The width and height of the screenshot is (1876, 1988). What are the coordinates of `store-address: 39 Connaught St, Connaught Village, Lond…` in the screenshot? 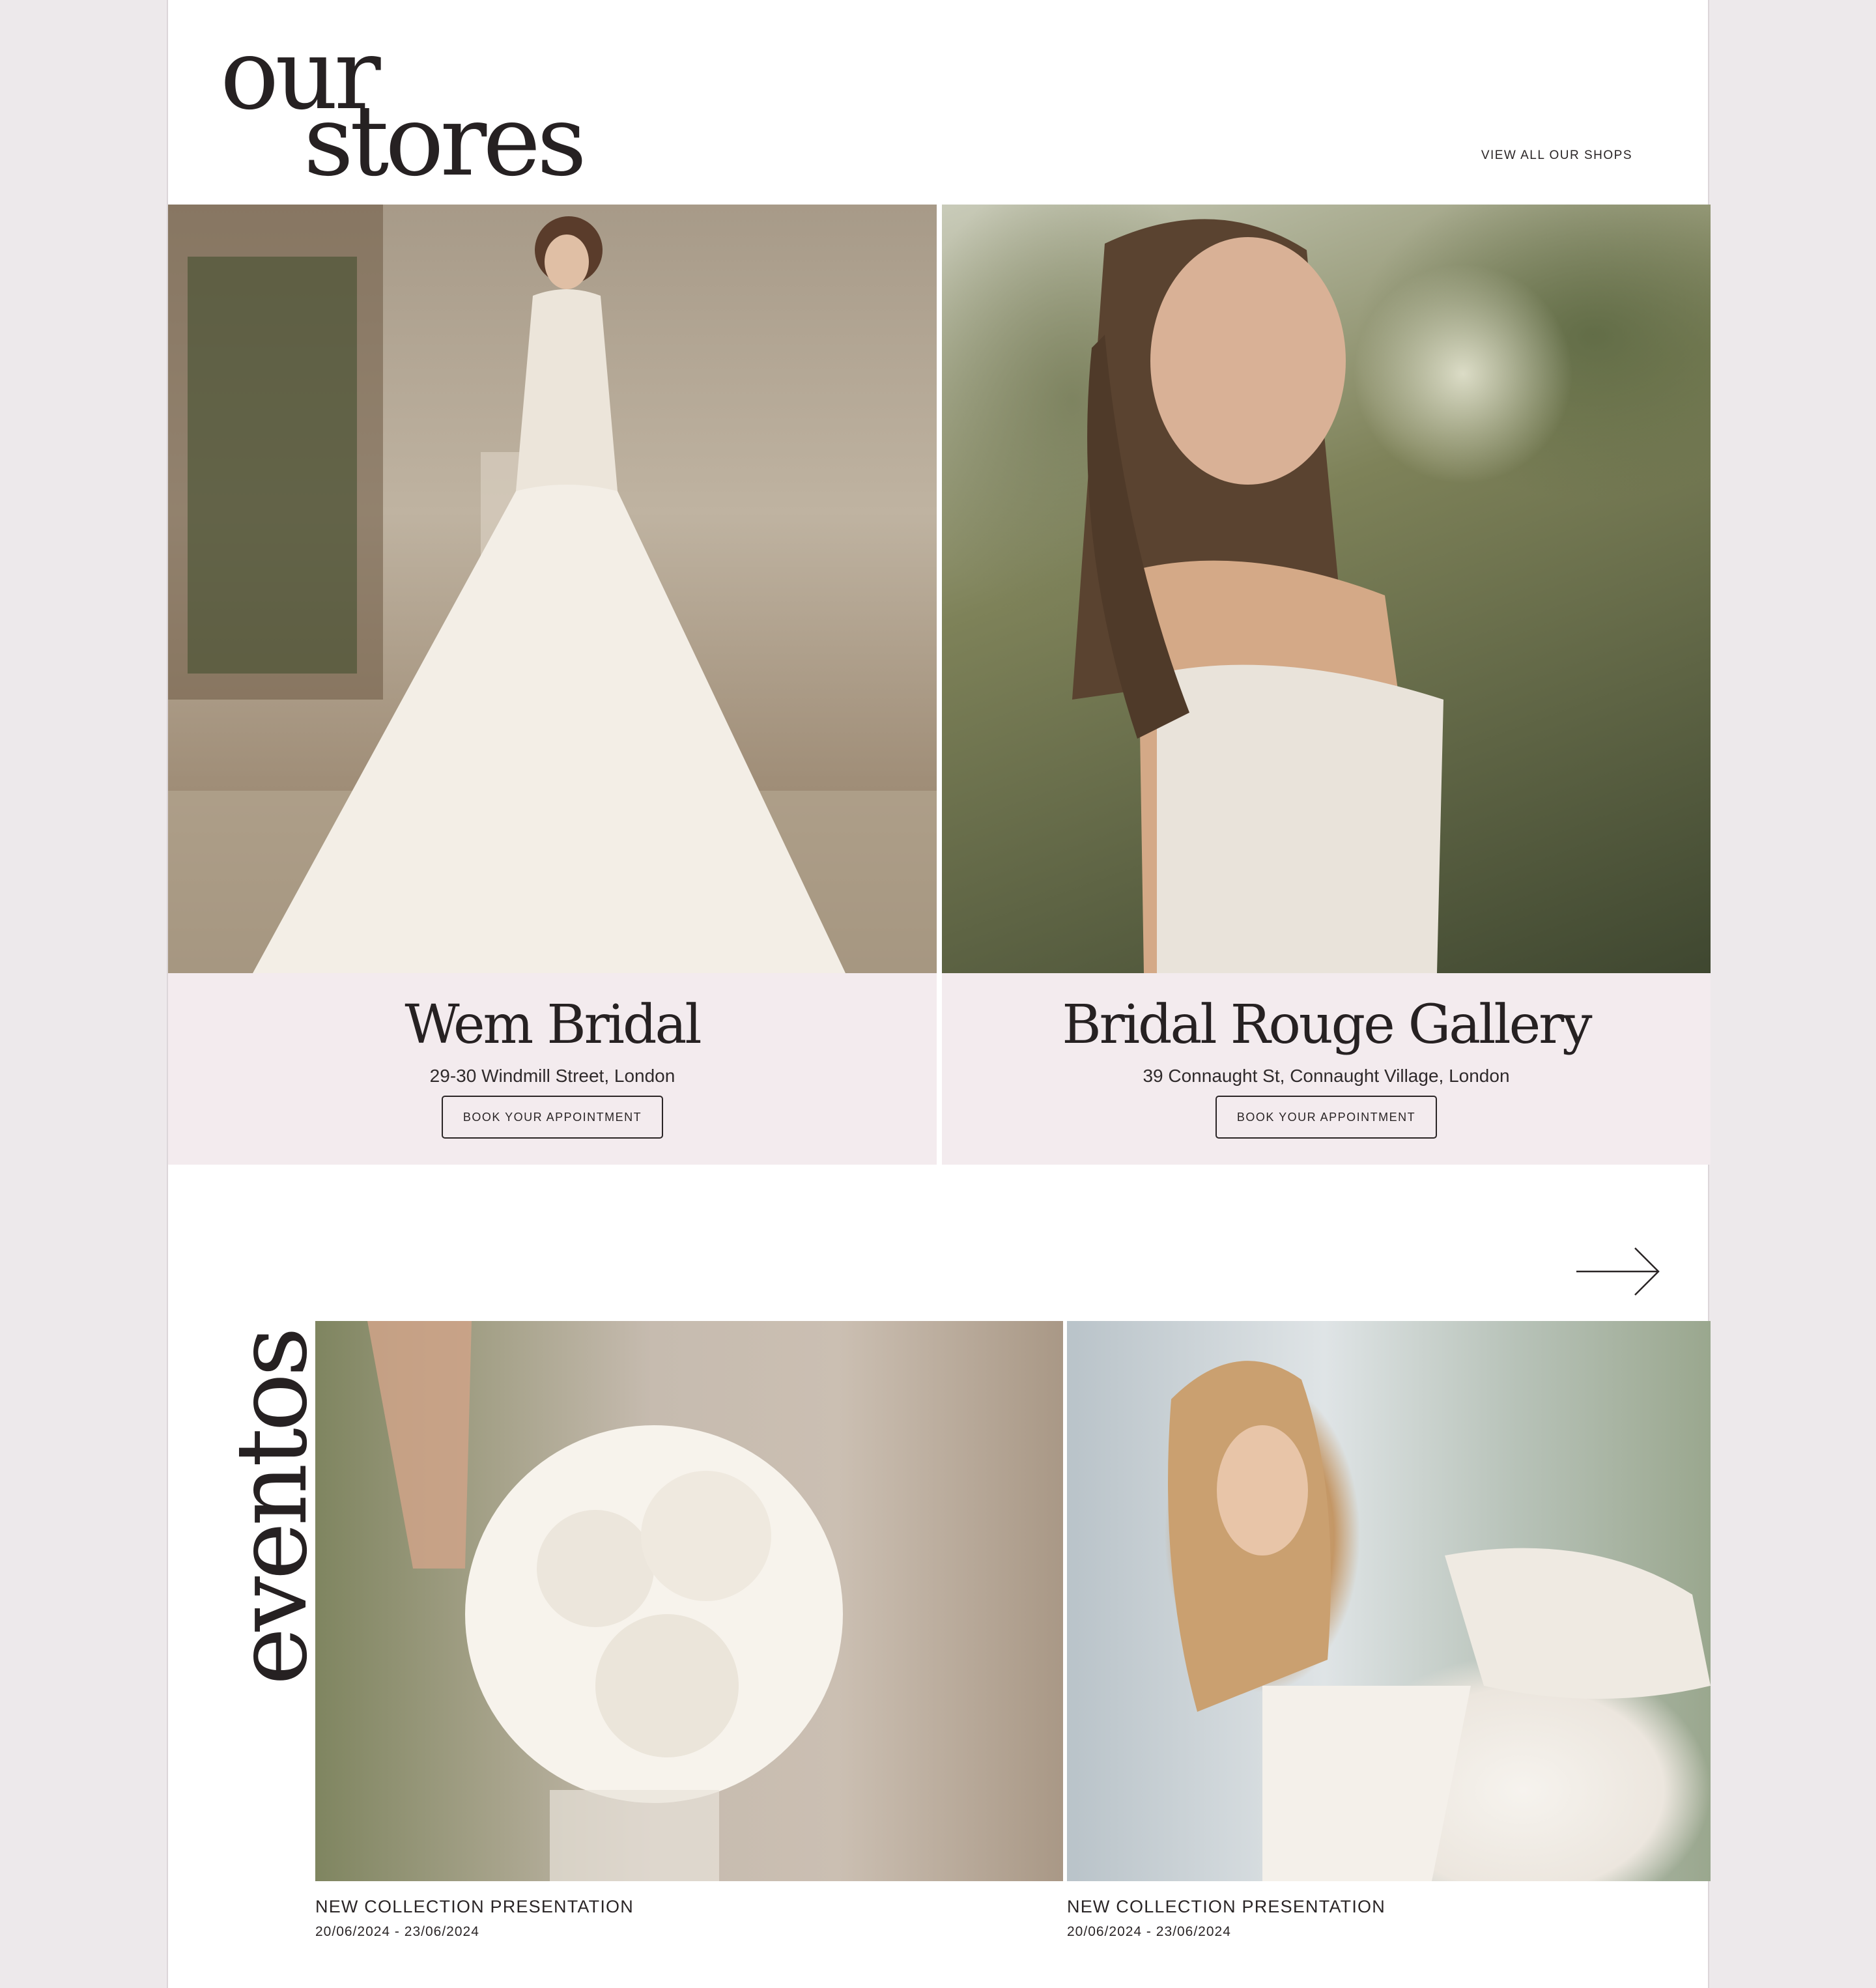 It's located at (1326, 1076).